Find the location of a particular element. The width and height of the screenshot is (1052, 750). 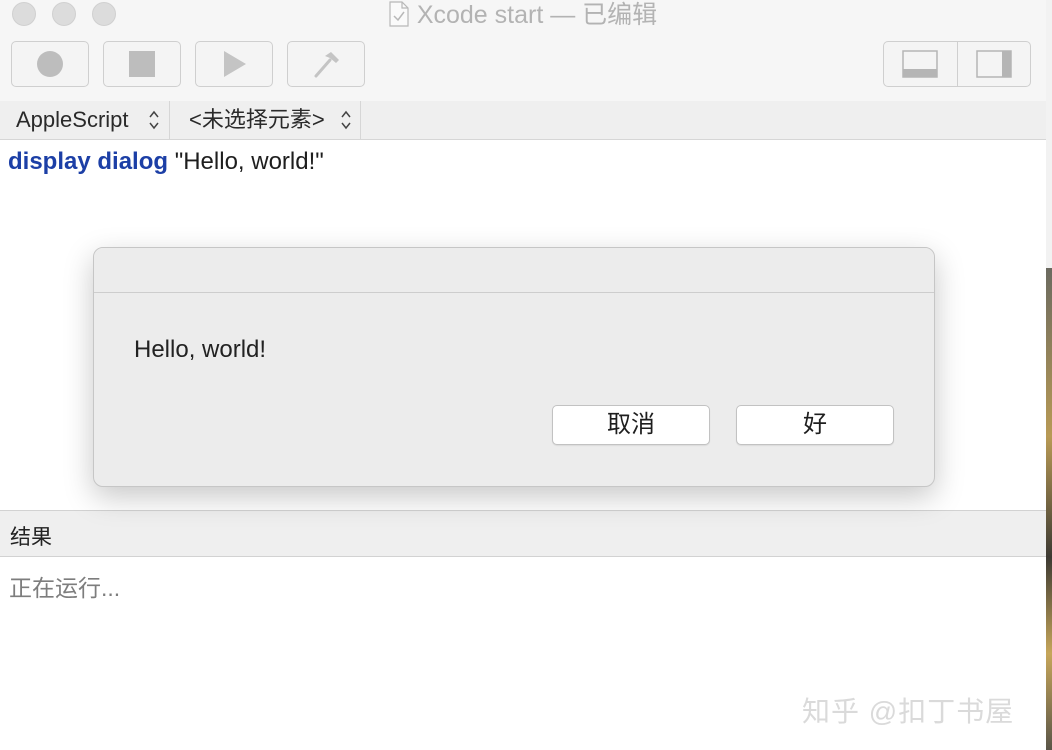

compile-button is located at coordinates (326, 64).